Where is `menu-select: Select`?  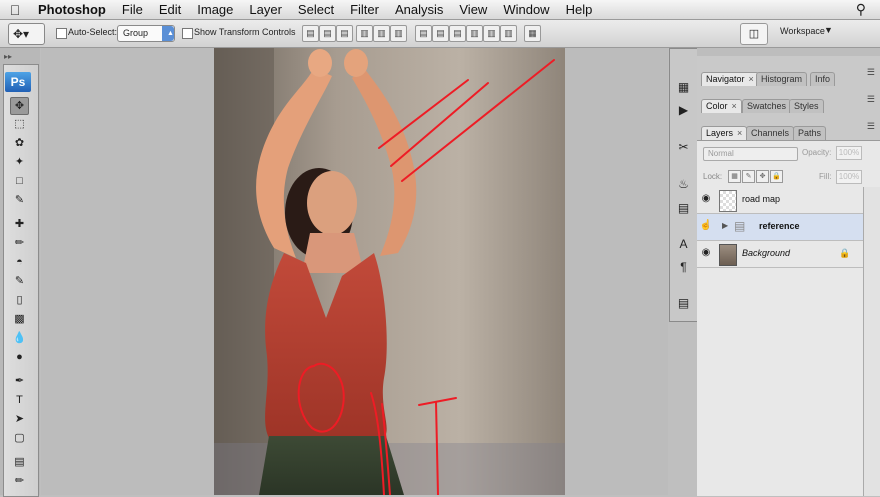
menu-select: Select is located at coordinates (316, 9).